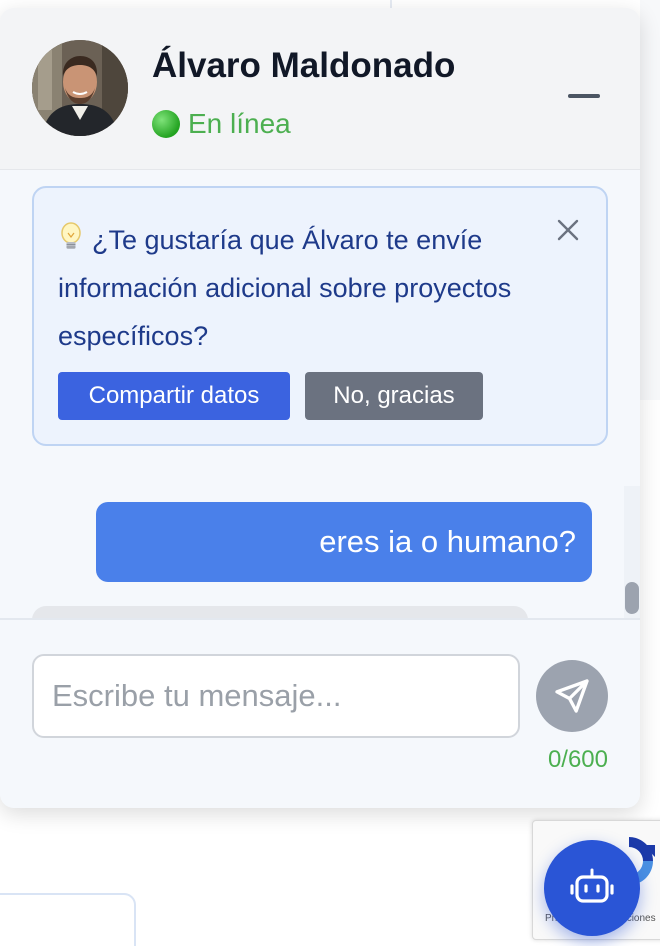 The image size is (660, 946). I want to click on share-data-button: Compartir datos, so click(174, 396).